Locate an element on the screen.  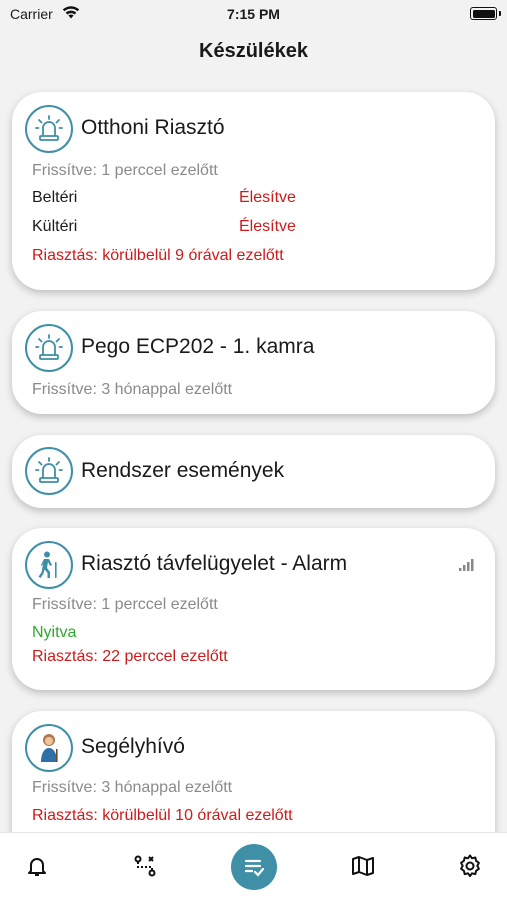
elderly-person-icon is located at coordinates (49, 748).